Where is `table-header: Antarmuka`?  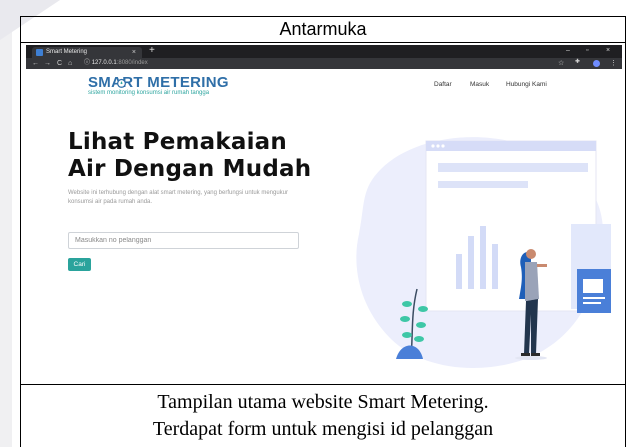
table-header: Antarmuka is located at coordinates (323, 30).